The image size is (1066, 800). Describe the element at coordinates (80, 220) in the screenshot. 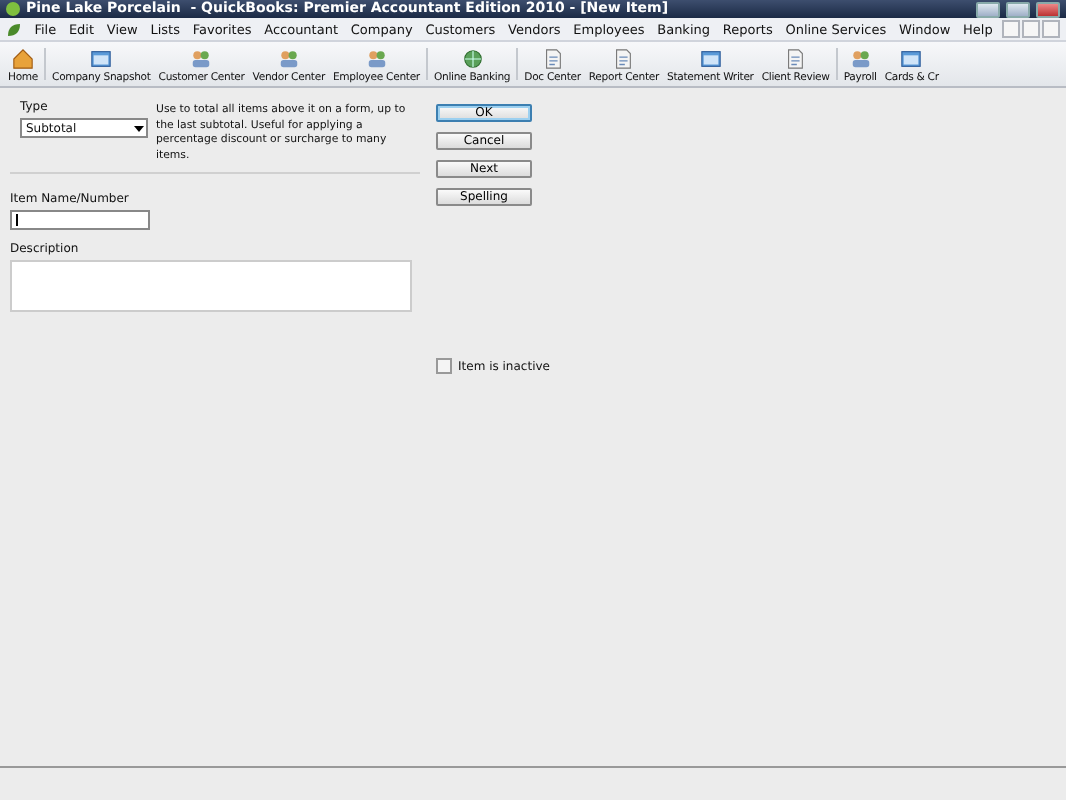

I see `item-name-field` at that location.